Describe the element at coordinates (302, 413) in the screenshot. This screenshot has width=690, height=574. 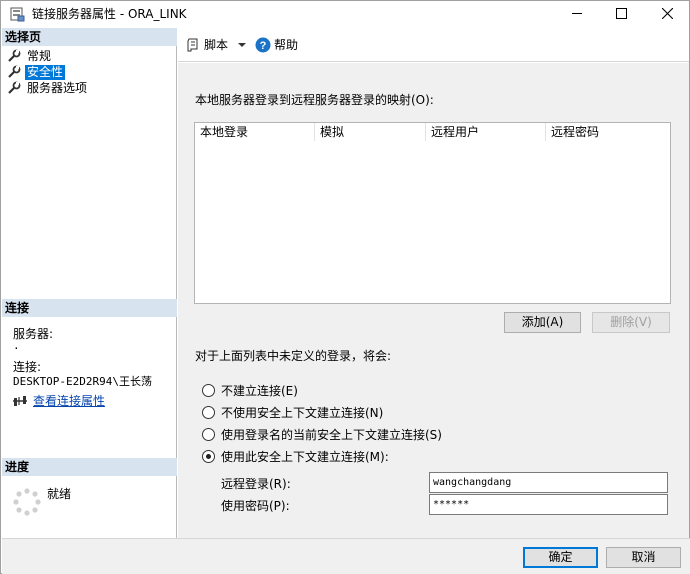
I see `radio-label: 不使用安全上下文建立连接(N)` at that location.